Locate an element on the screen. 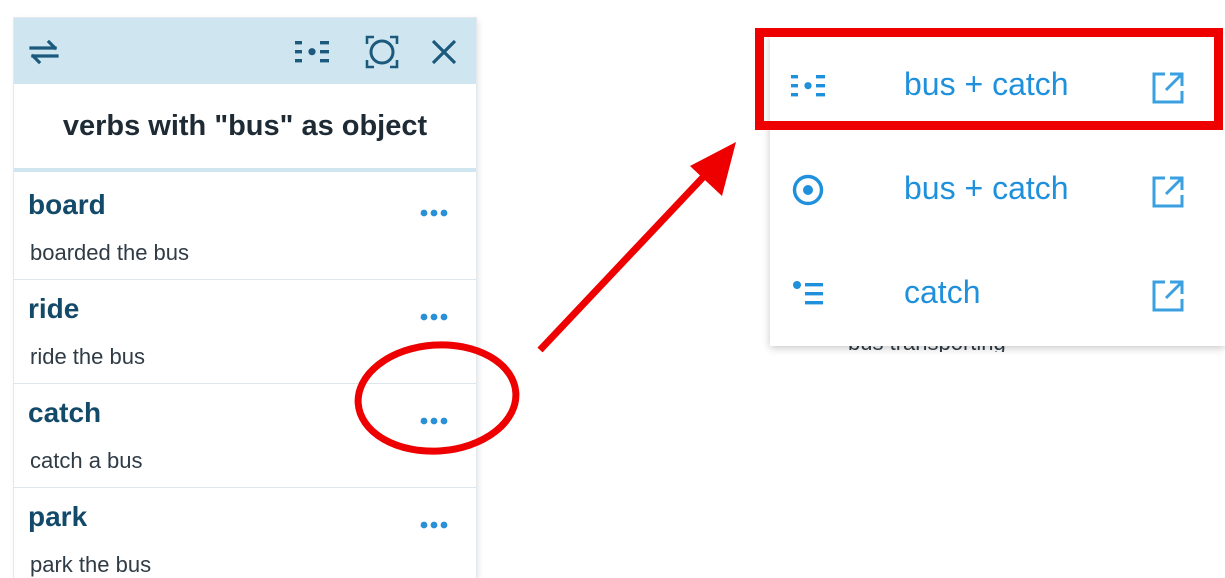 This screenshot has width=1225, height=578. annotation-arrow-line is located at coordinates (624, 261).